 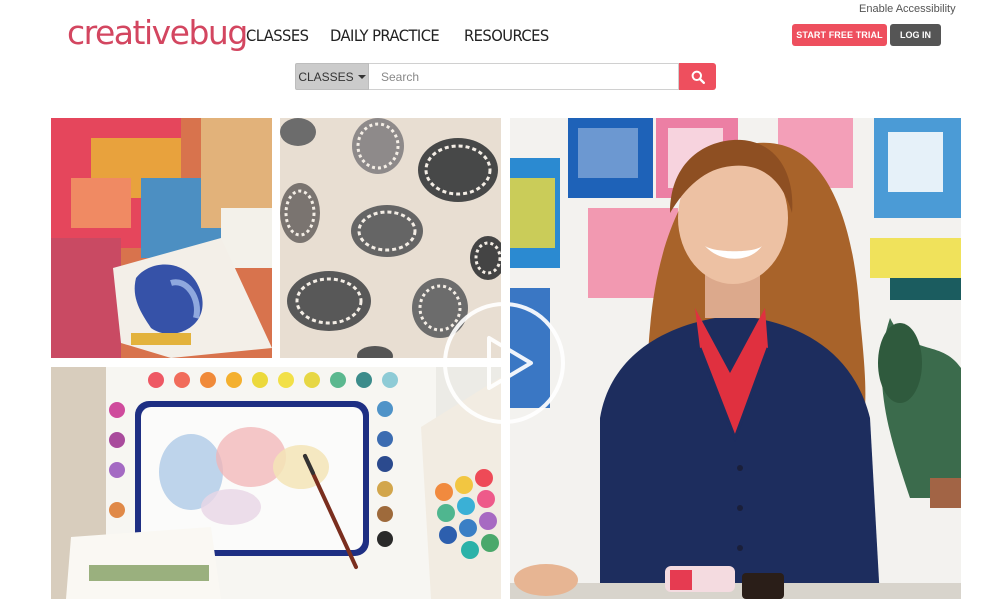 I want to click on login-button: LOG IN, so click(x=915, y=35).